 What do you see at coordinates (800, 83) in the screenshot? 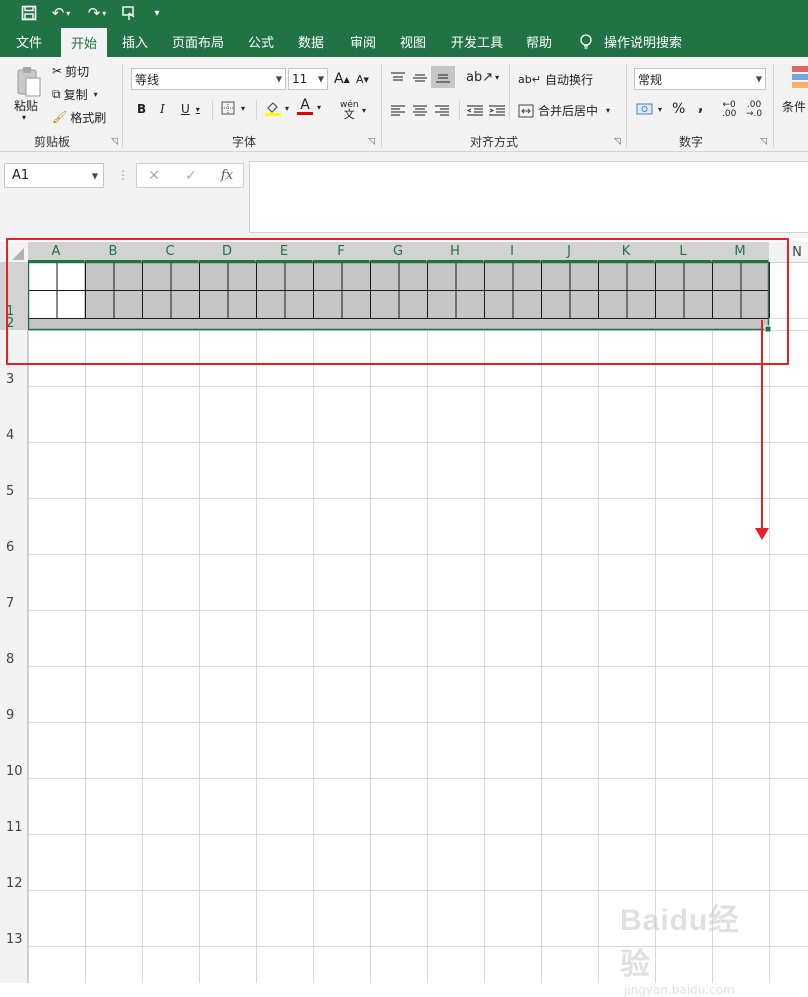
I see `conditional-formatting-icon` at bounding box center [800, 83].